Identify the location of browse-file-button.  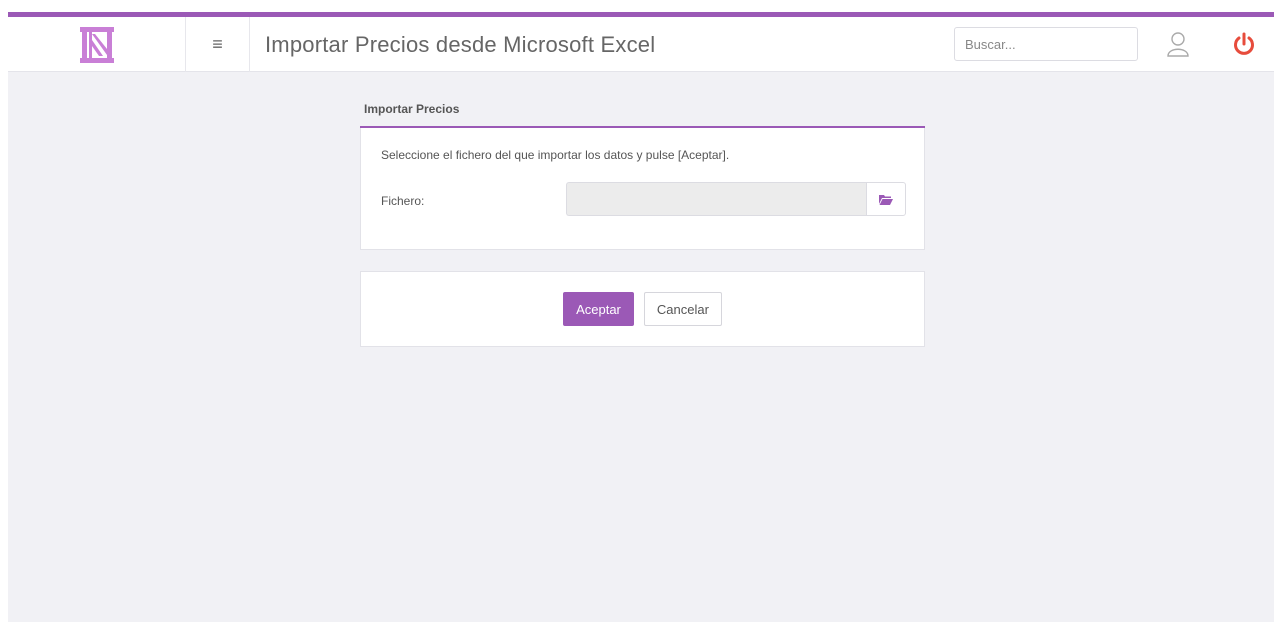
(886, 199).